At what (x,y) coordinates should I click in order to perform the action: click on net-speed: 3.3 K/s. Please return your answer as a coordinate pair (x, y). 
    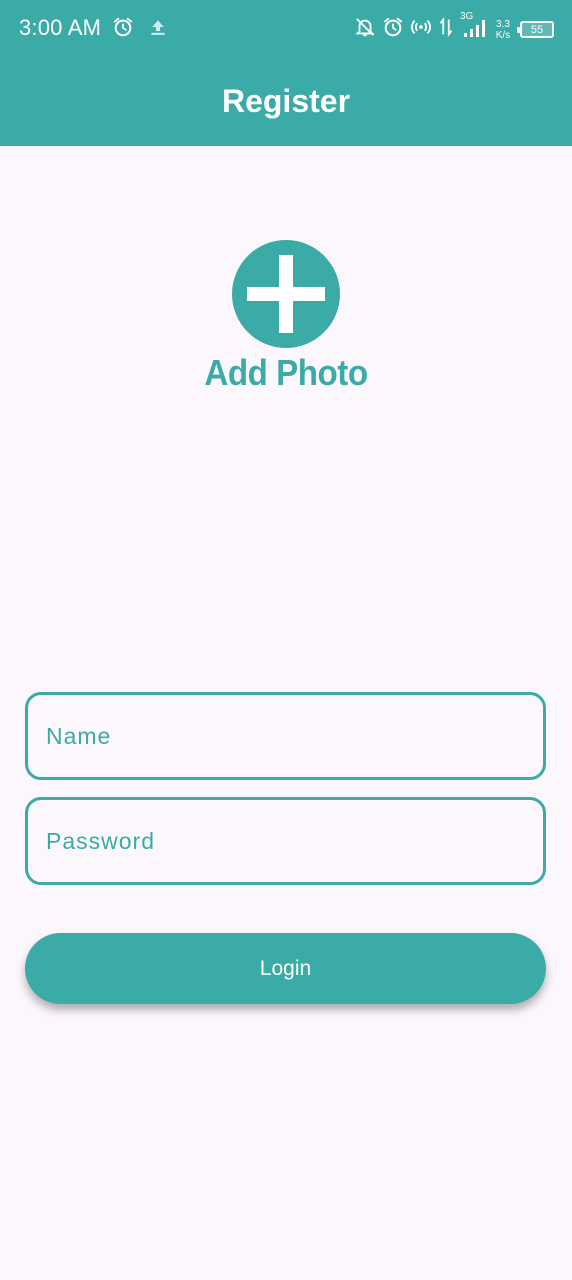
    Looking at the image, I should click on (503, 30).